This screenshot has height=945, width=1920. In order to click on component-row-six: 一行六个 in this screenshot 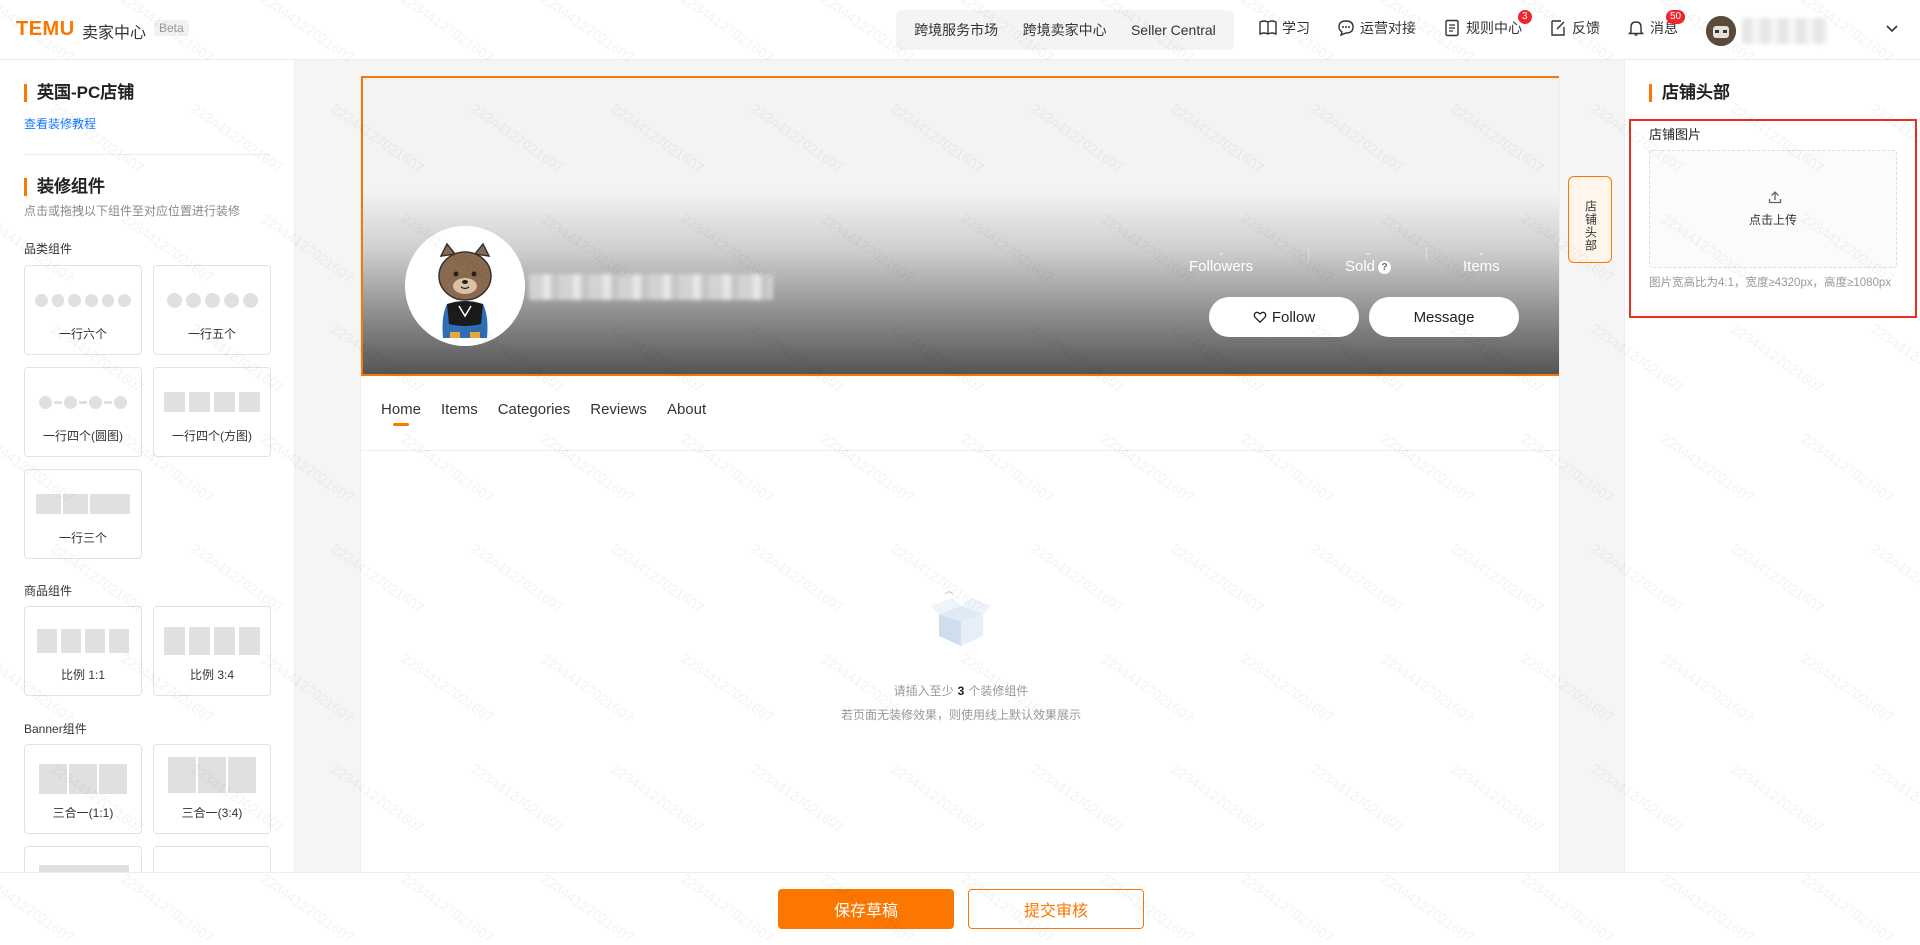, I will do `click(83, 310)`.